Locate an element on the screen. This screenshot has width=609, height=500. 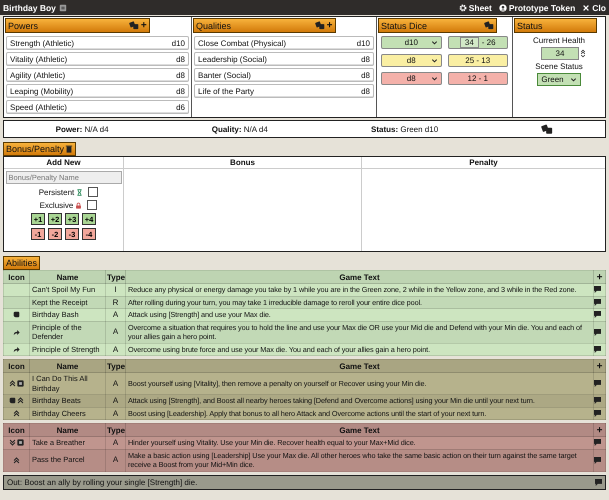
close-icon is located at coordinates (586, 8).